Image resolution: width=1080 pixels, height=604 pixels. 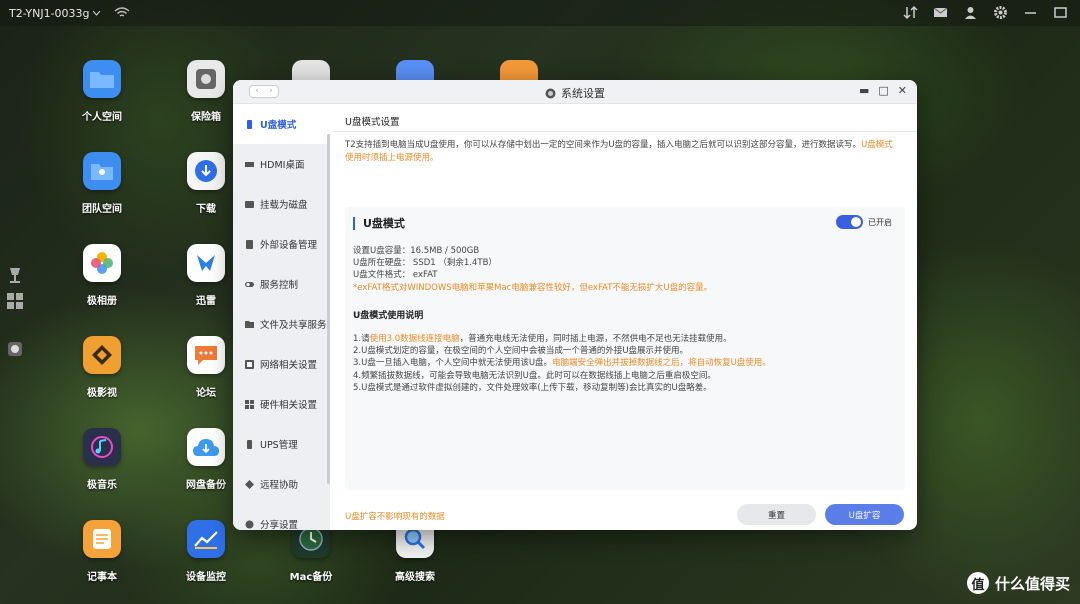 I want to click on sidebar-item-share-settings: 分享设置, so click(x=281, y=517).